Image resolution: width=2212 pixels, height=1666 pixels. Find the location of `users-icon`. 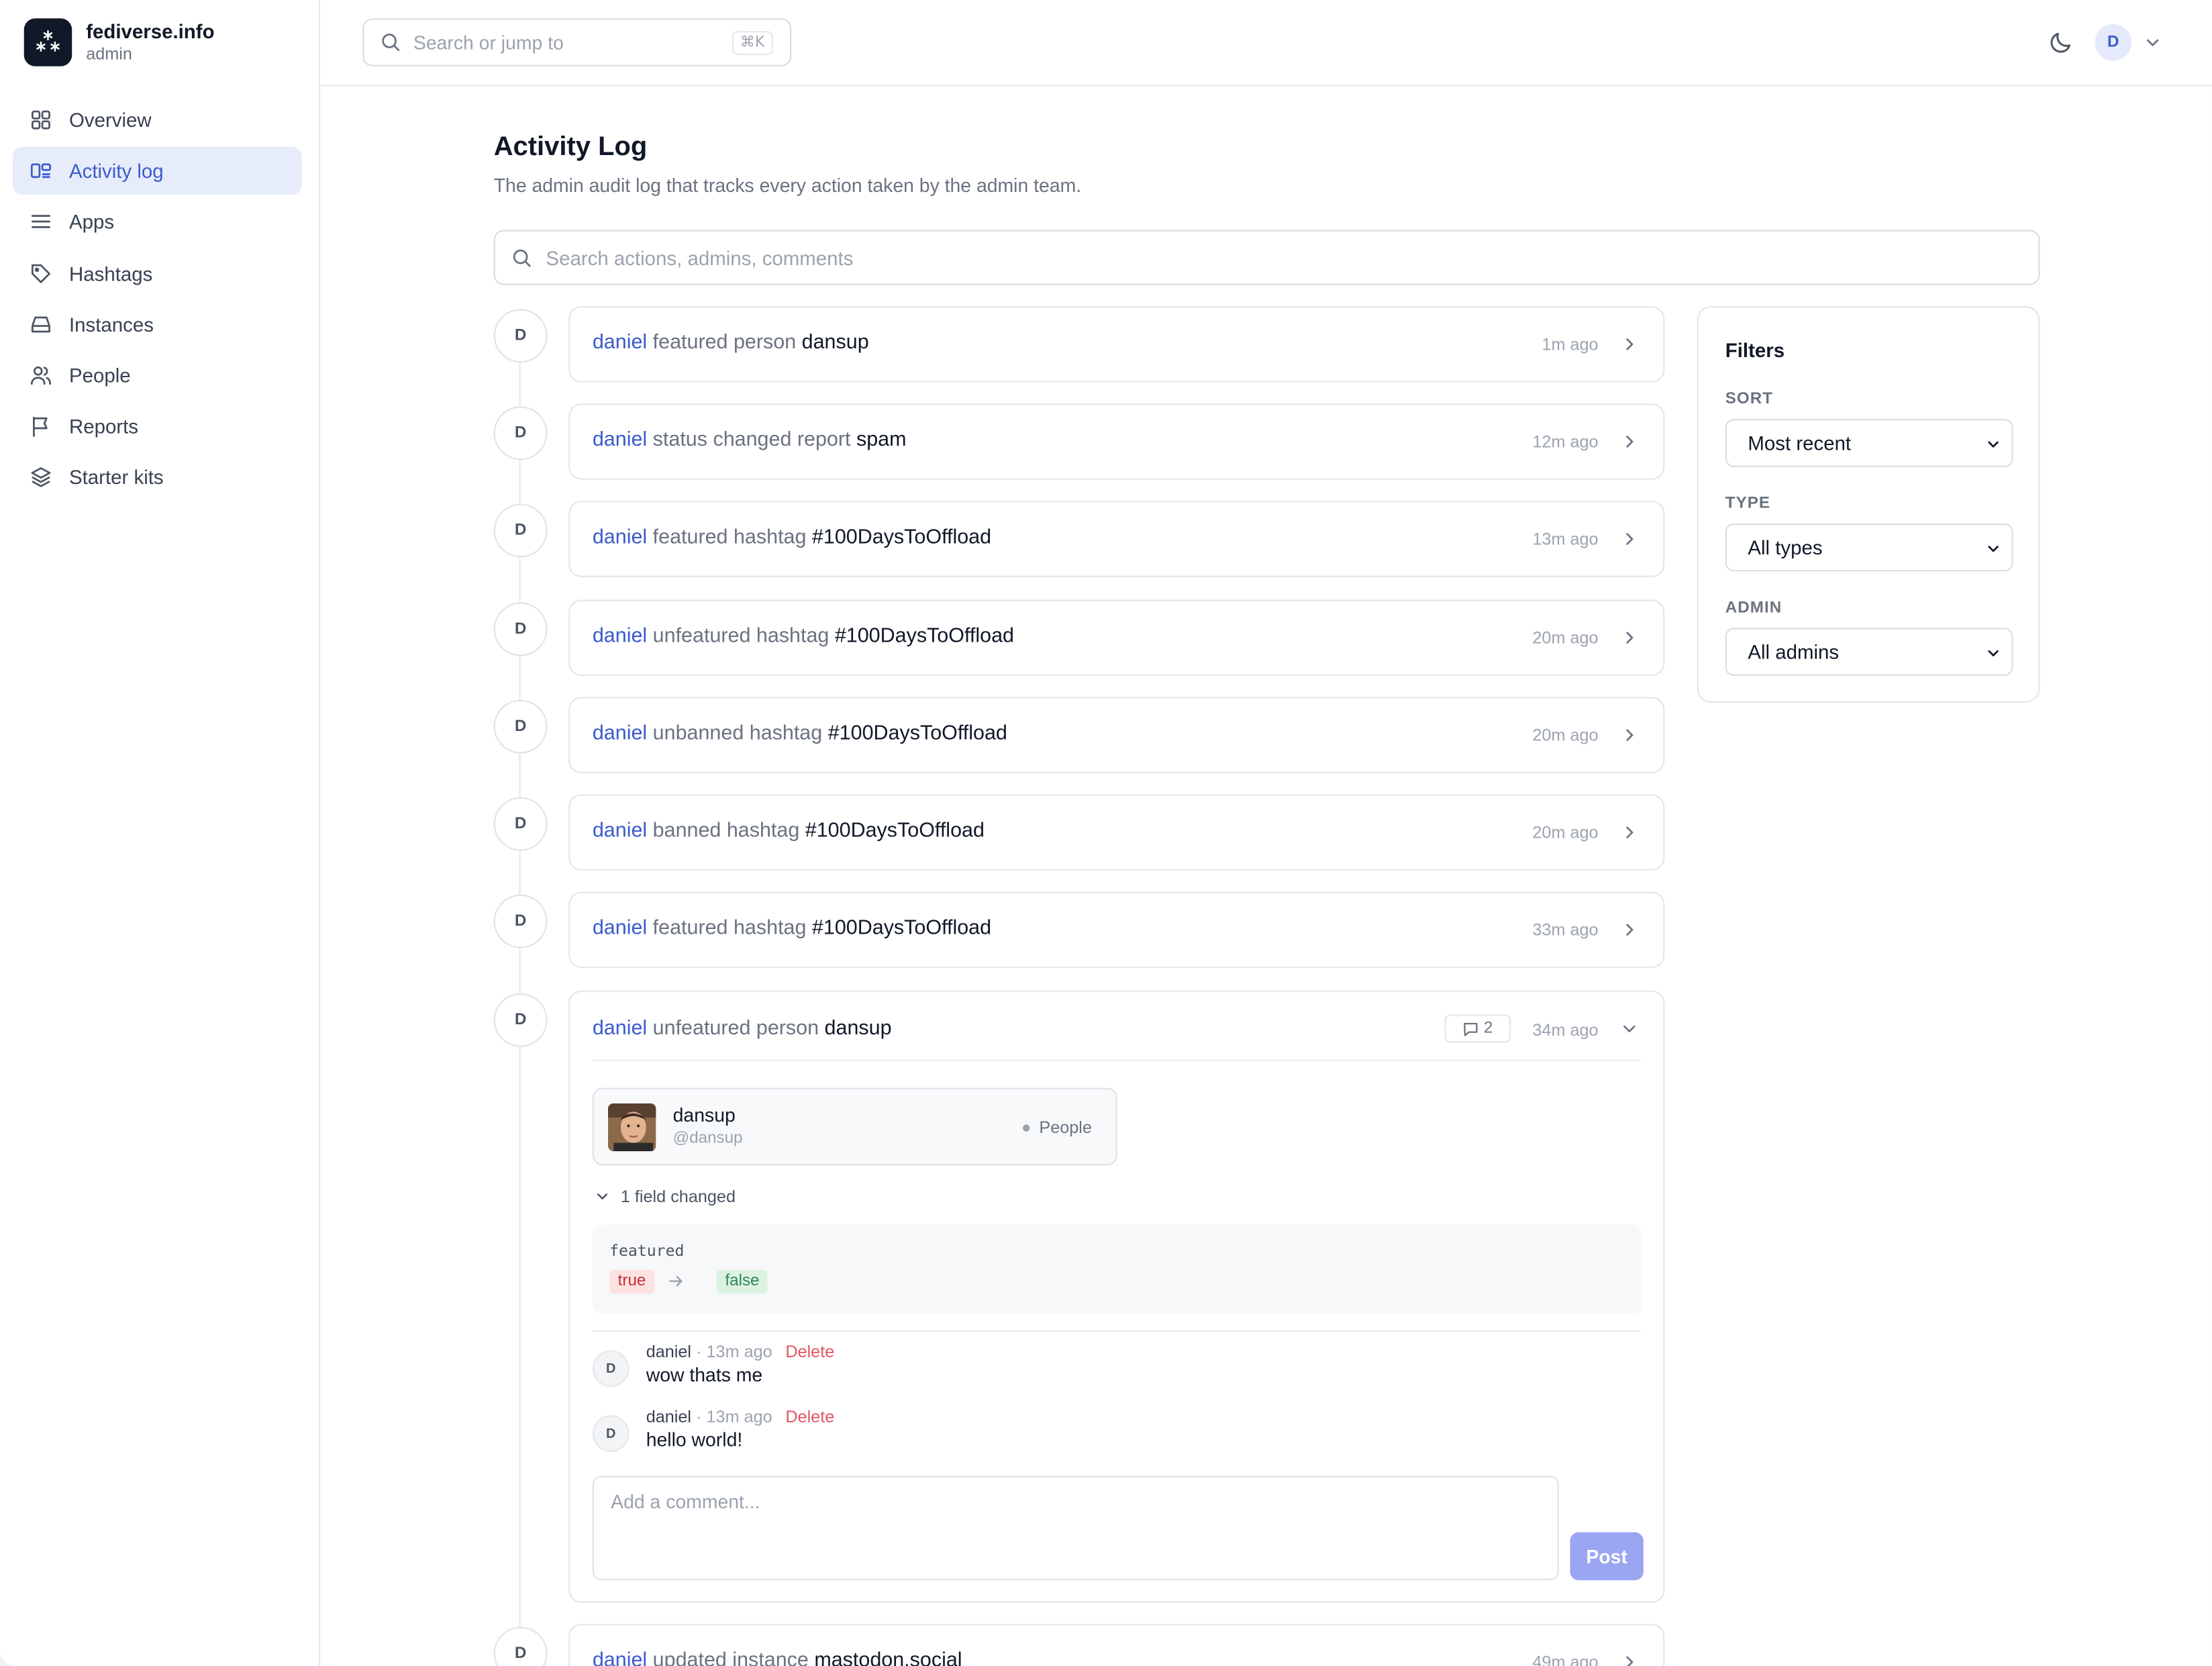

users-icon is located at coordinates (40, 375).